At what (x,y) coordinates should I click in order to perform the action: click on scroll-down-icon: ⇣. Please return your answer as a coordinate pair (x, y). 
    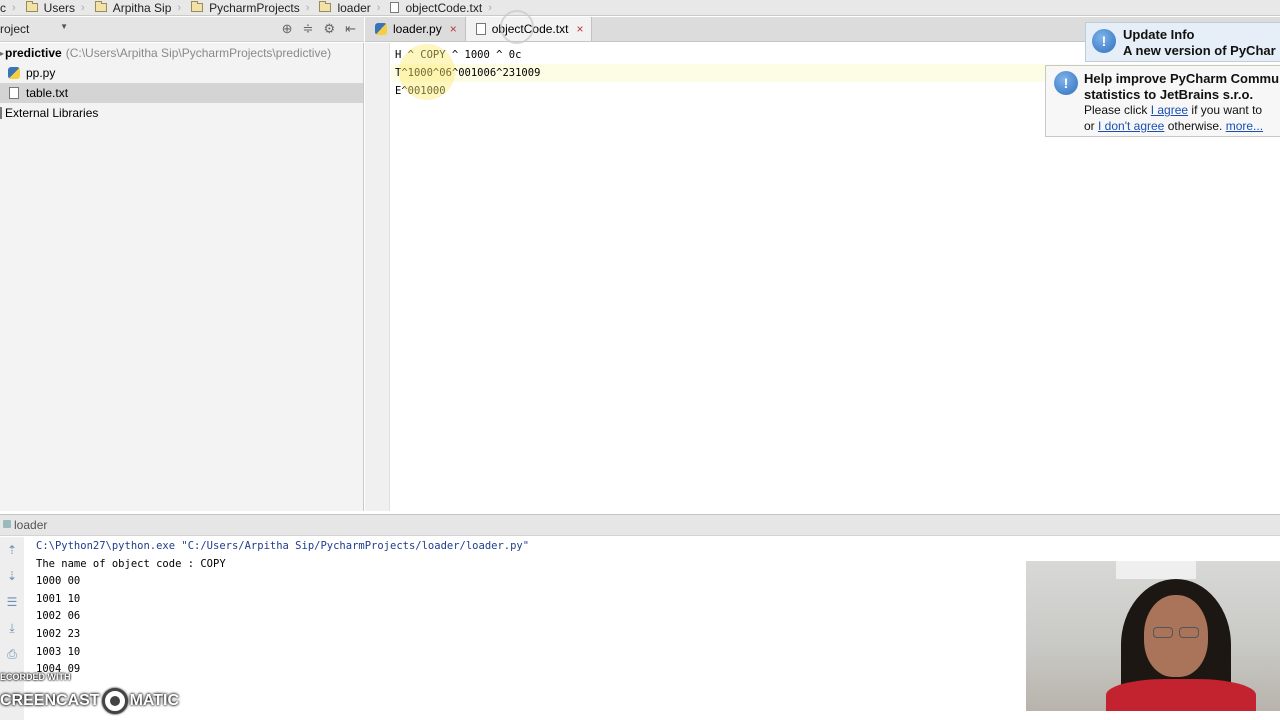
    Looking at the image, I should click on (12, 576).